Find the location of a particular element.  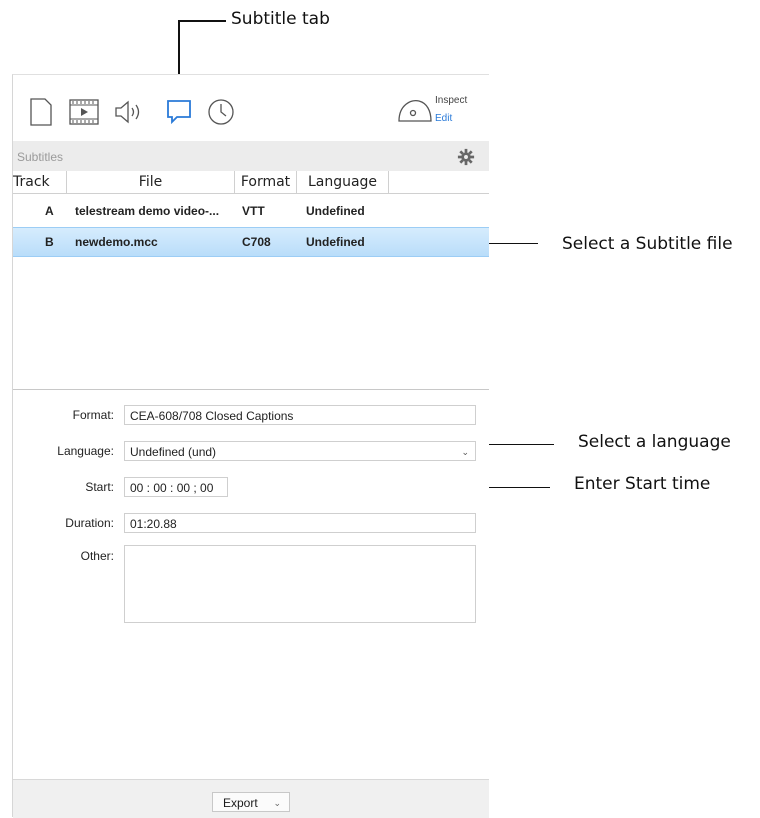

cell-format: C708 is located at coordinates (256, 242).